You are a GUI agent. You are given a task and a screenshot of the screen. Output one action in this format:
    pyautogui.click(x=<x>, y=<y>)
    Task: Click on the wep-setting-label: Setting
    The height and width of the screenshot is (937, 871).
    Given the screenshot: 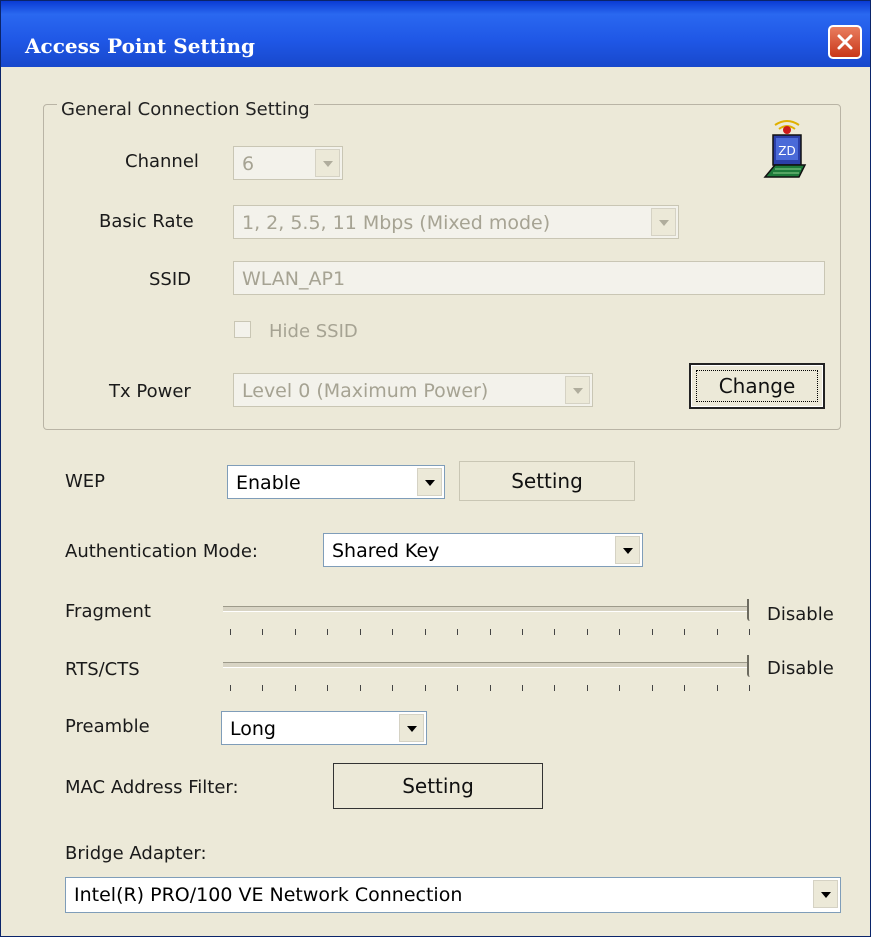 What is the action you would take?
    pyautogui.click(x=547, y=481)
    